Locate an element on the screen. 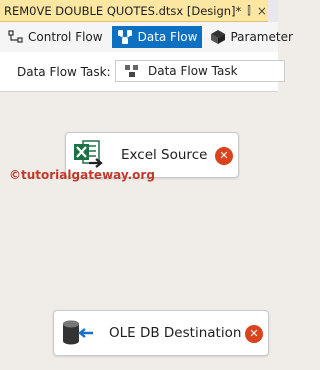 The width and height of the screenshot is (320, 370). parameters-icon is located at coordinates (218, 37).